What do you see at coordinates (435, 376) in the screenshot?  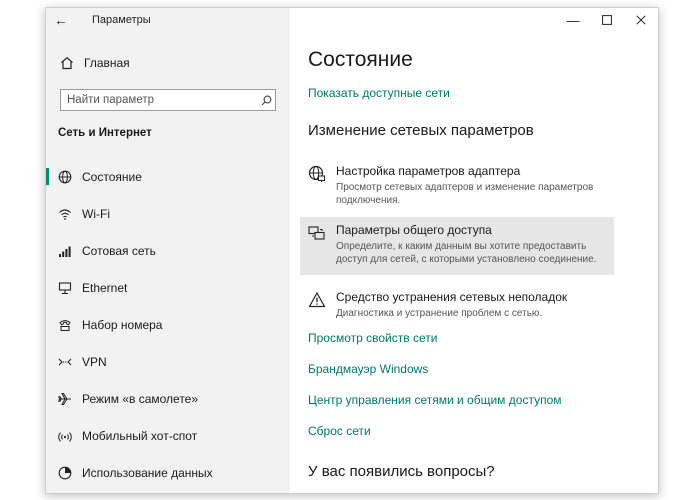 I see `windows-firewall-link: Брандмауэр Windows` at bounding box center [435, 376].